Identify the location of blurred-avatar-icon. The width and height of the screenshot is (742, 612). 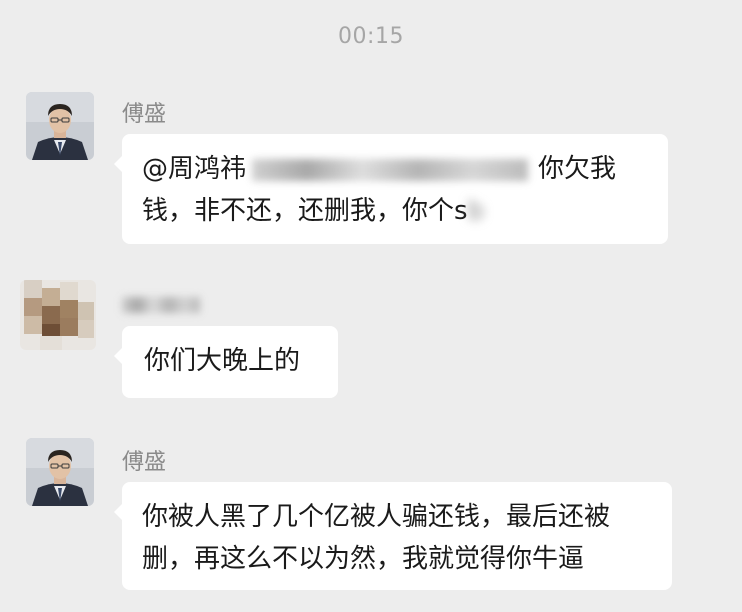
(58, 315).